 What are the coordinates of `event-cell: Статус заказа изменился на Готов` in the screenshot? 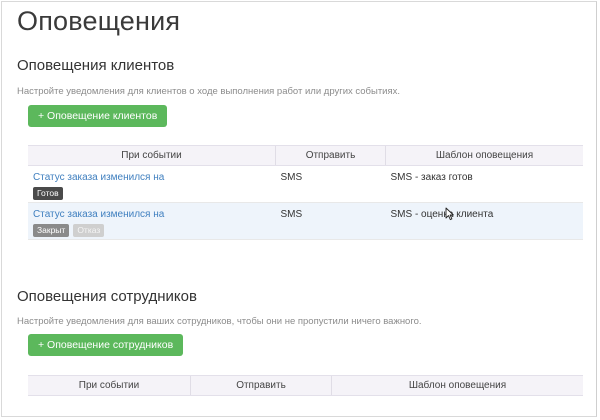 It's located at (152, 184).